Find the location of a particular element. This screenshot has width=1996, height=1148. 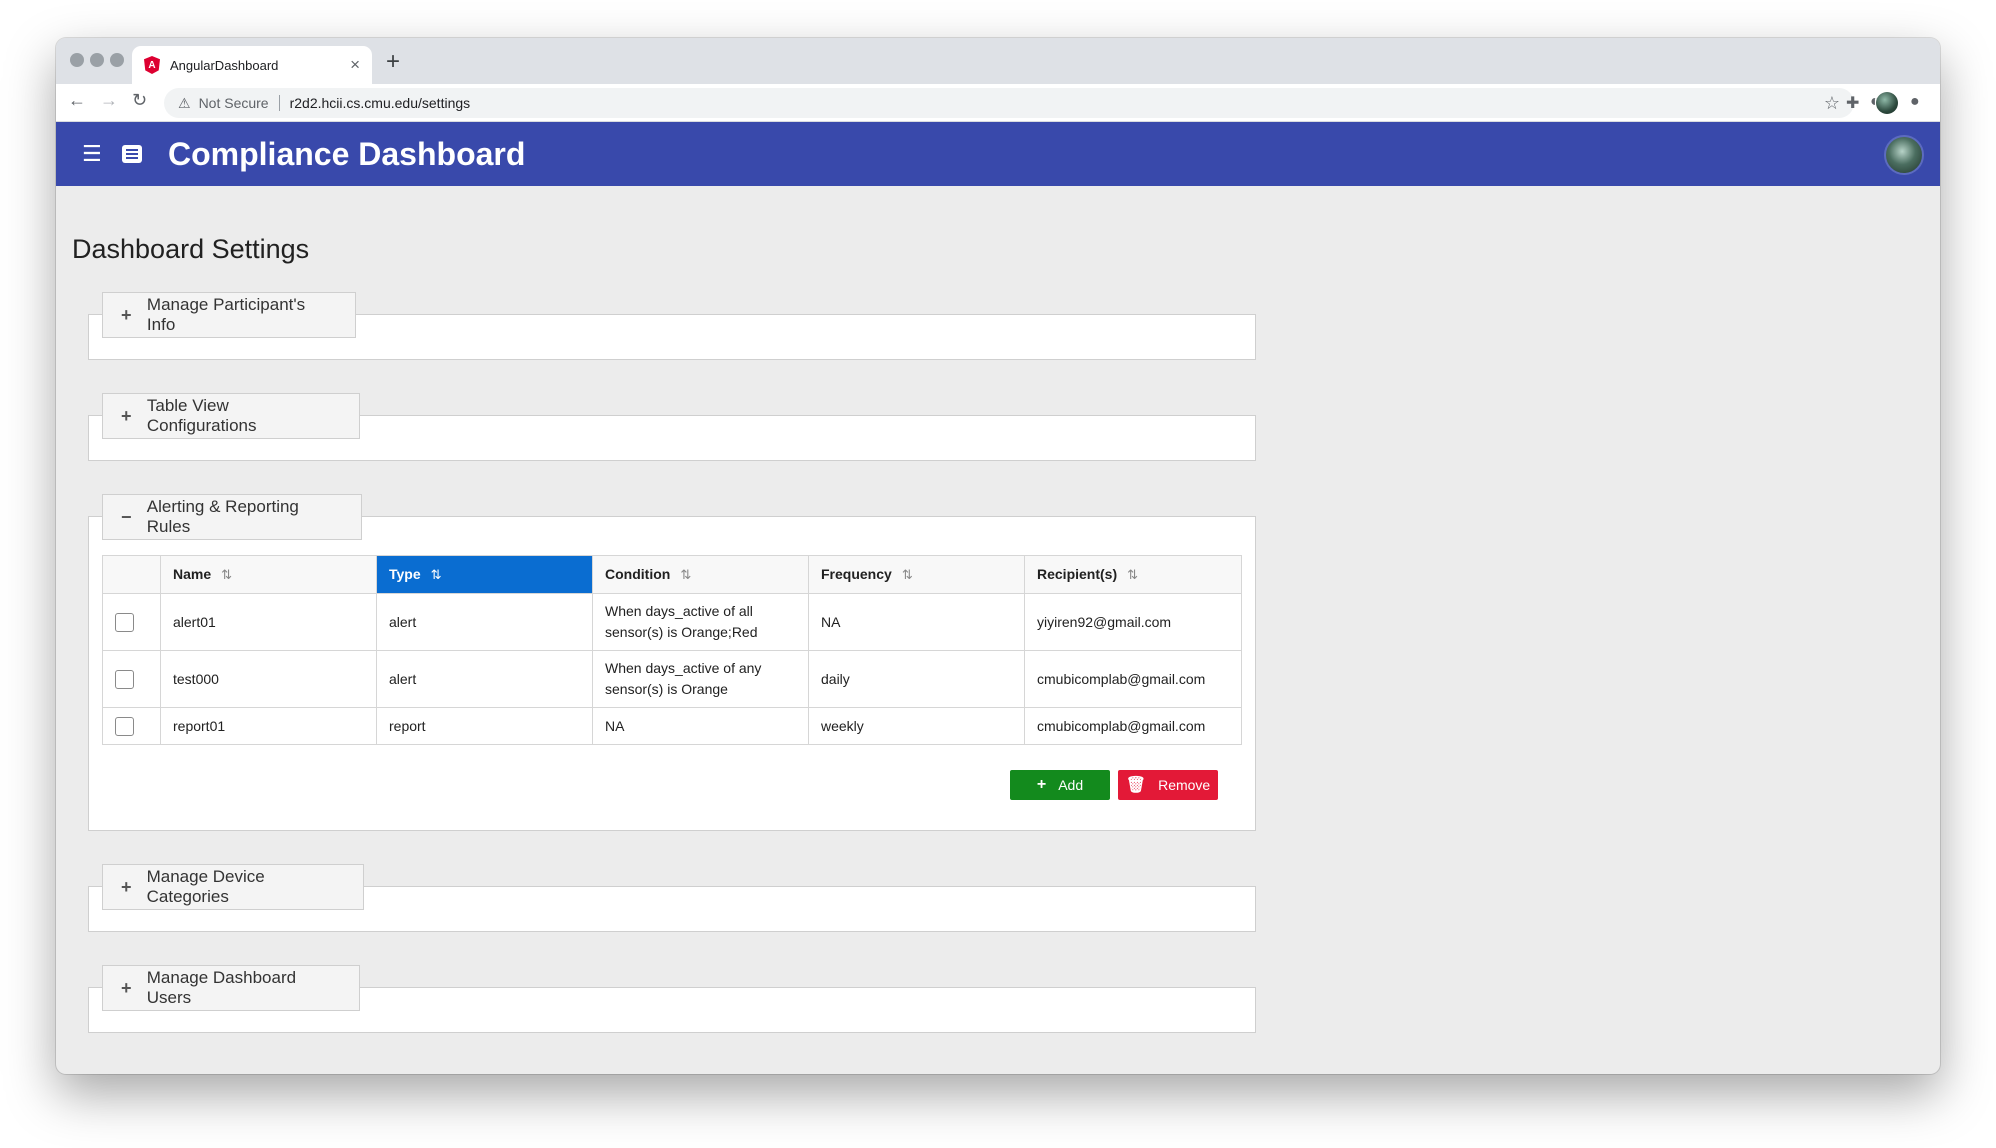

forward-icon: → is located at coordinates (109, 100).